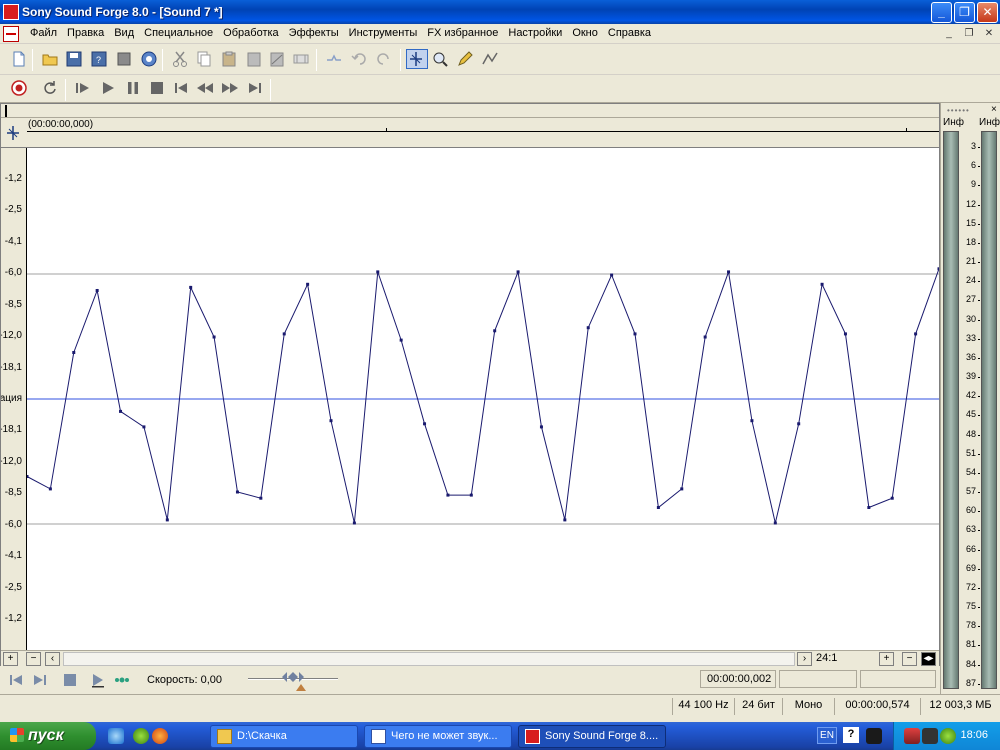 The height and width of the screenshot is (750, 1000). What do you see at coordinates (417, 59) in the screenshot?
I see `edit-tool-icon` at bounding box center [417, 59].